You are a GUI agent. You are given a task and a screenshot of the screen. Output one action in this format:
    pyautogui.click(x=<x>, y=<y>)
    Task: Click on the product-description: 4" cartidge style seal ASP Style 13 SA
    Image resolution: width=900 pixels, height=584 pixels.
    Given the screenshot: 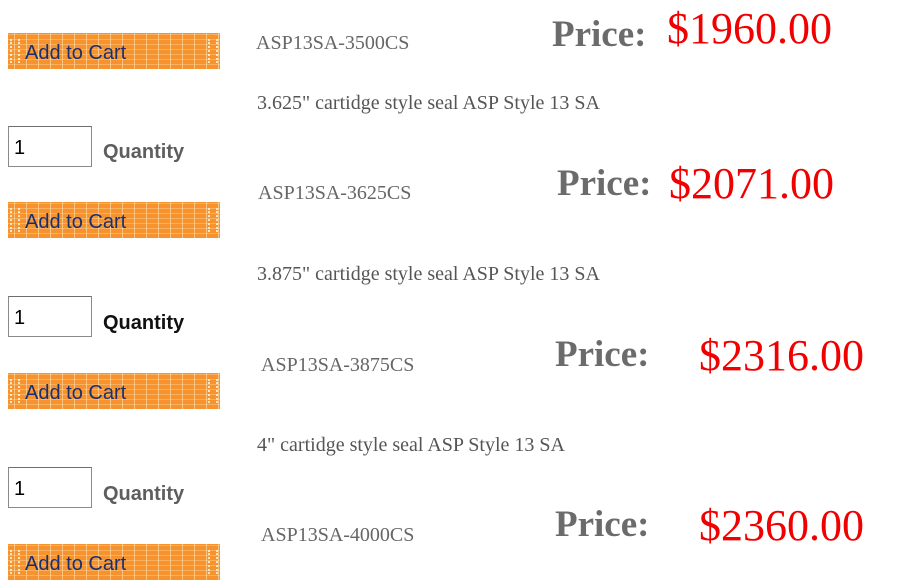 What is the action you would take?
    pyautogui.click(x=411, y=445)
    